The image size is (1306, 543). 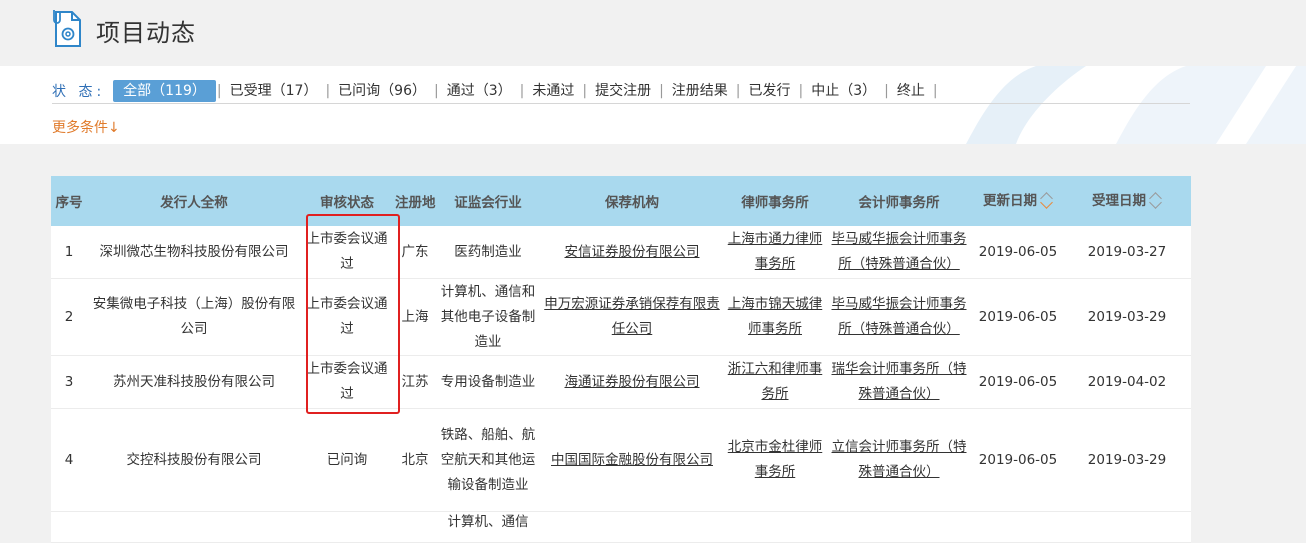 I want to click on status-option-submitted-registration: 提交注册, so click(x=623, y=91).